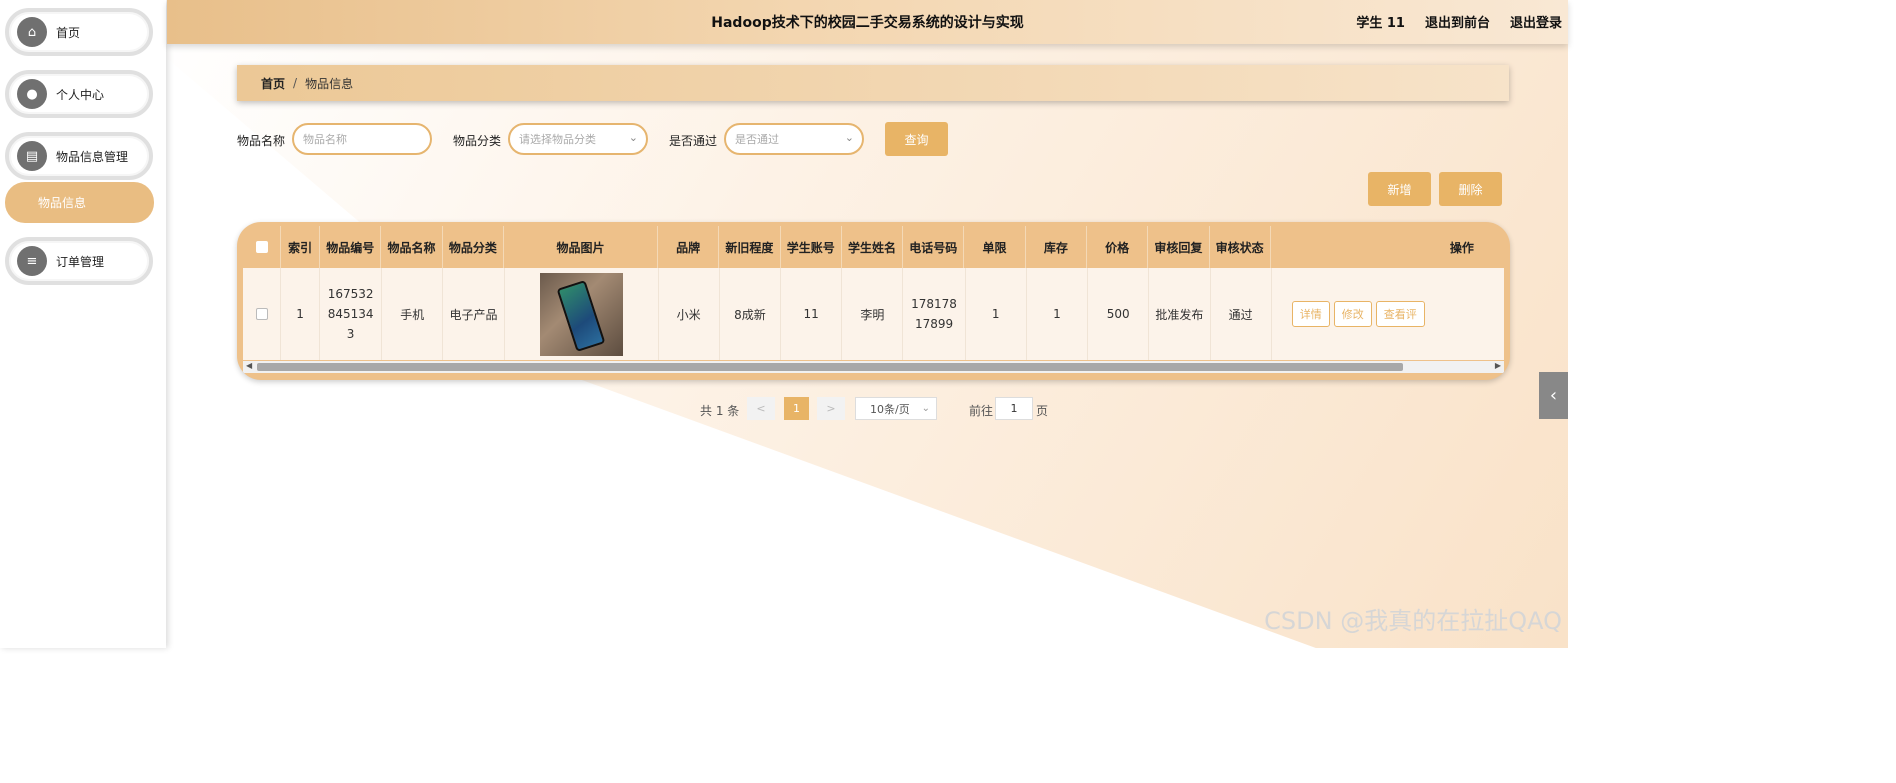  I want to click on sidebar: ⌂ 首页 ● 个人中心 ▤ 物品信息管理 物品信息 ≡ 订单管理, so click(83, 324).